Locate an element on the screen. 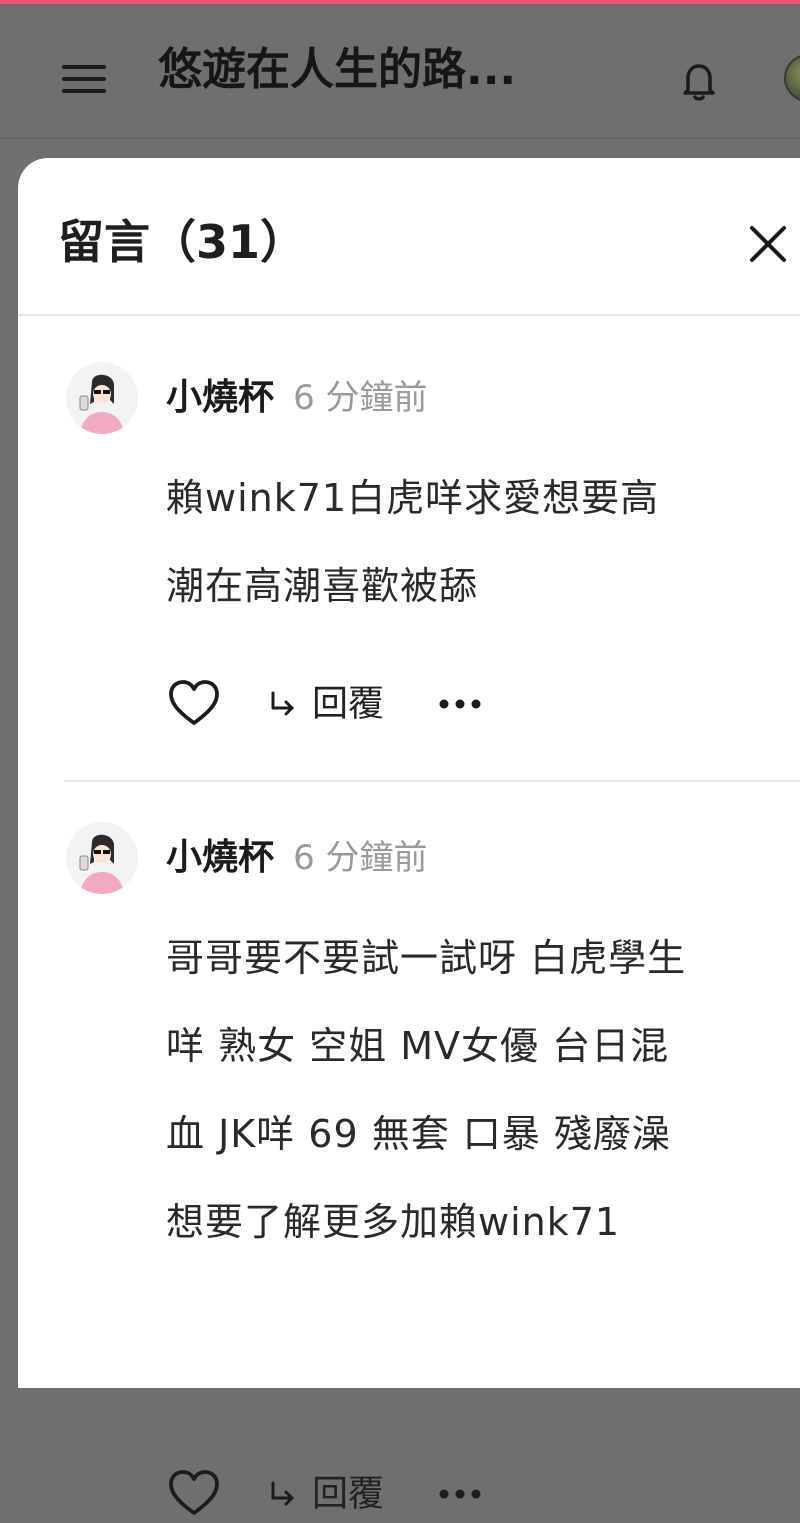 The height and width of the screenshot is (1523, 800). comment-text-line: 咩 熟女 空姐 MV女優 台日混 is located at coordinates (418, 1046).